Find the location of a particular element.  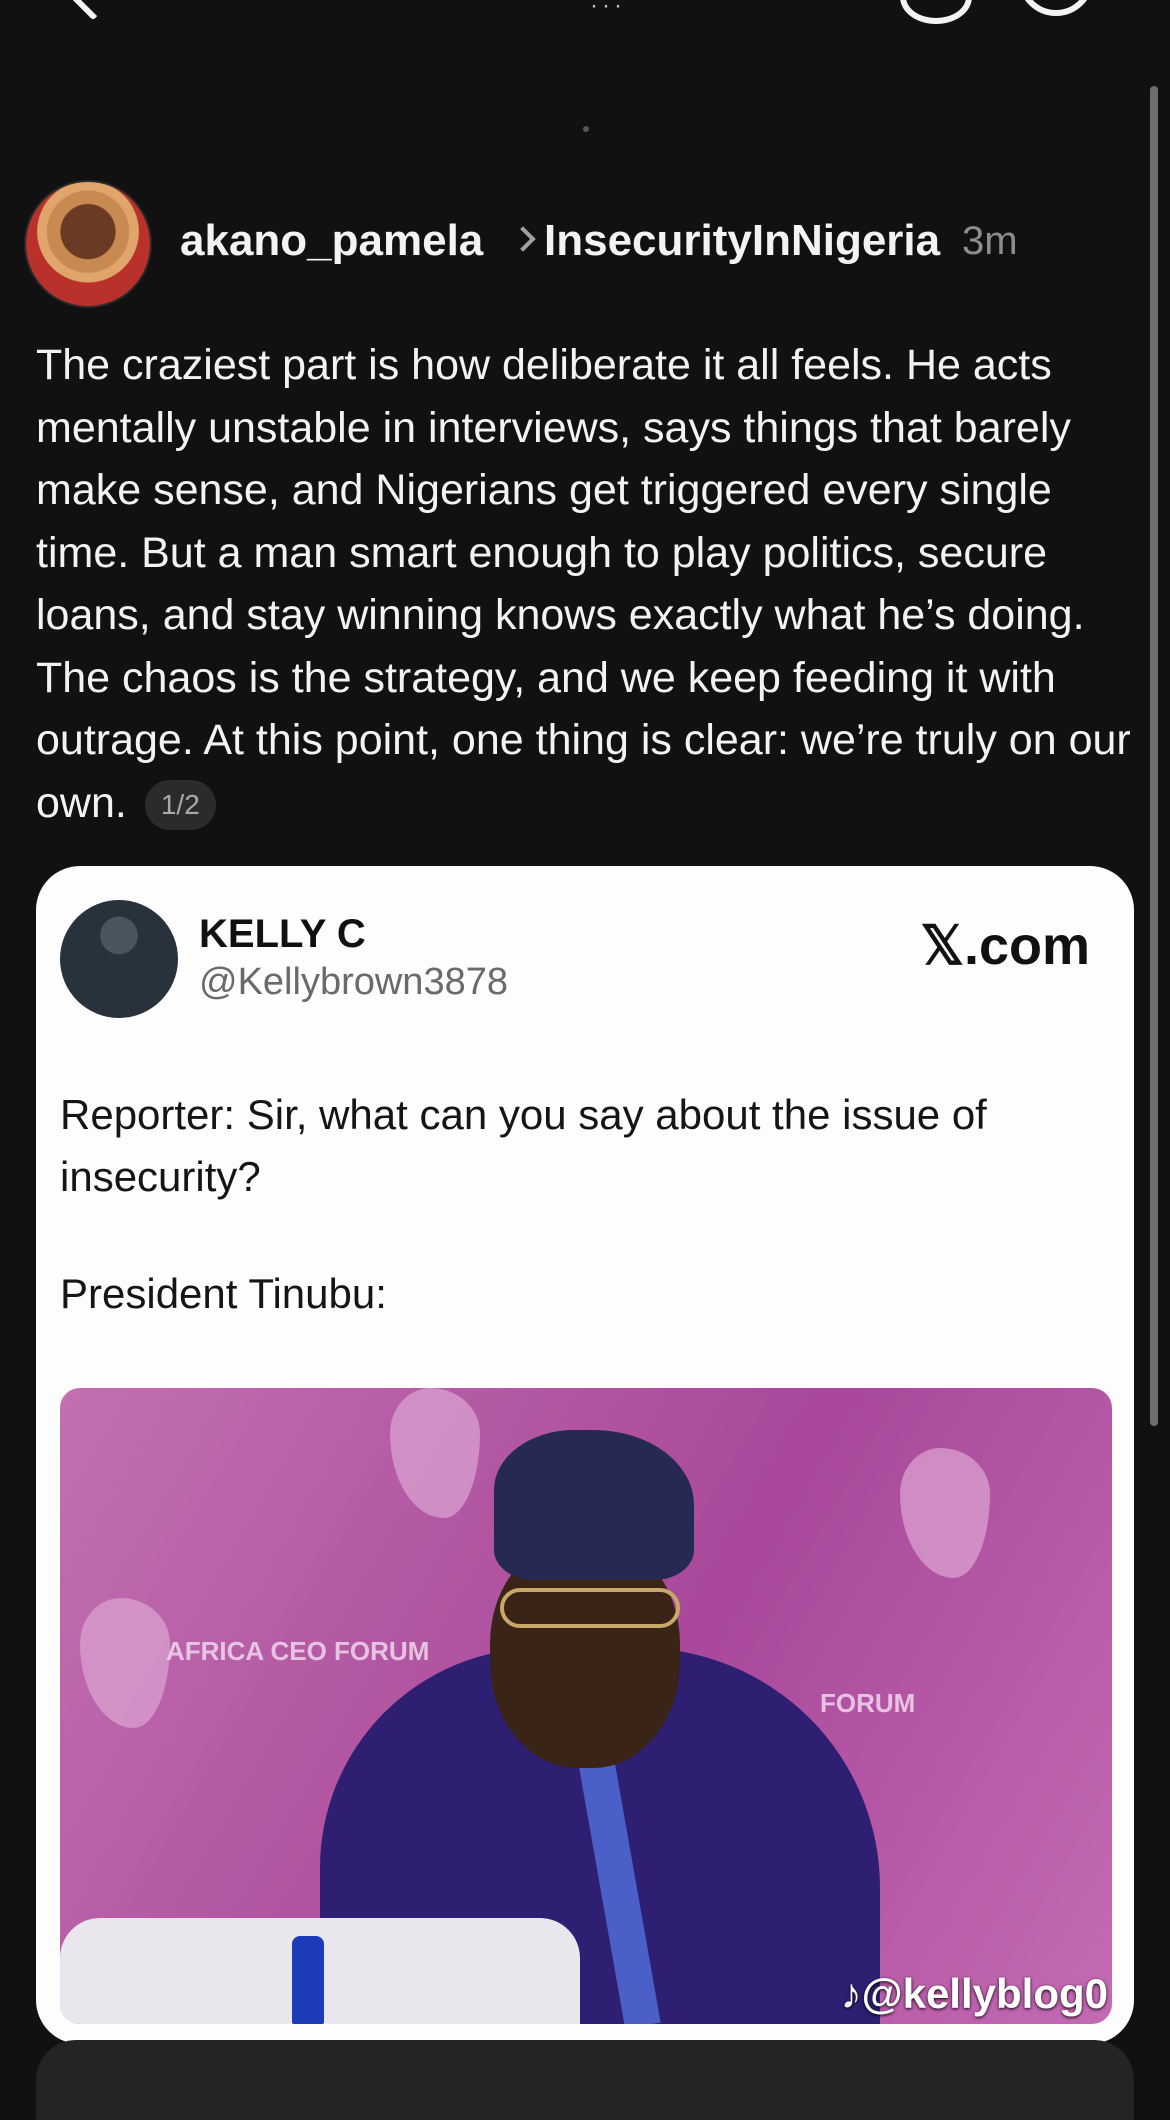

post-header: akano_pamela InsecurityInNigeria 3m is located at coordinates (574, 246).